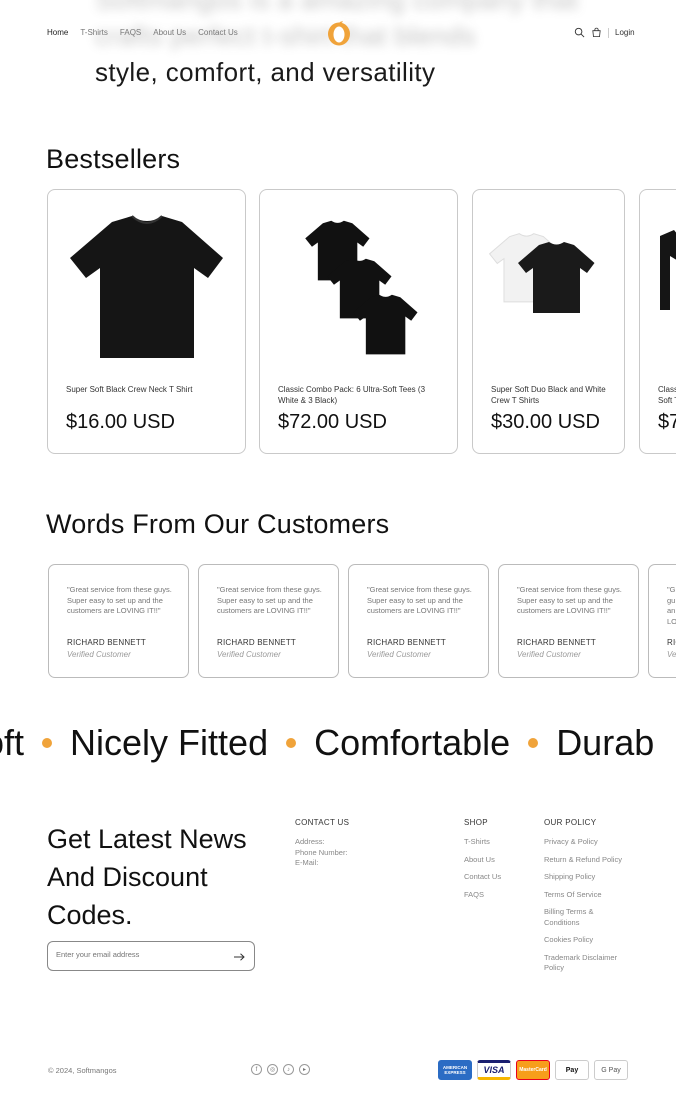  Describe the element at coordinates (272, 1069) in the screenshot. I see `instagram-icon: ◎` at that location.